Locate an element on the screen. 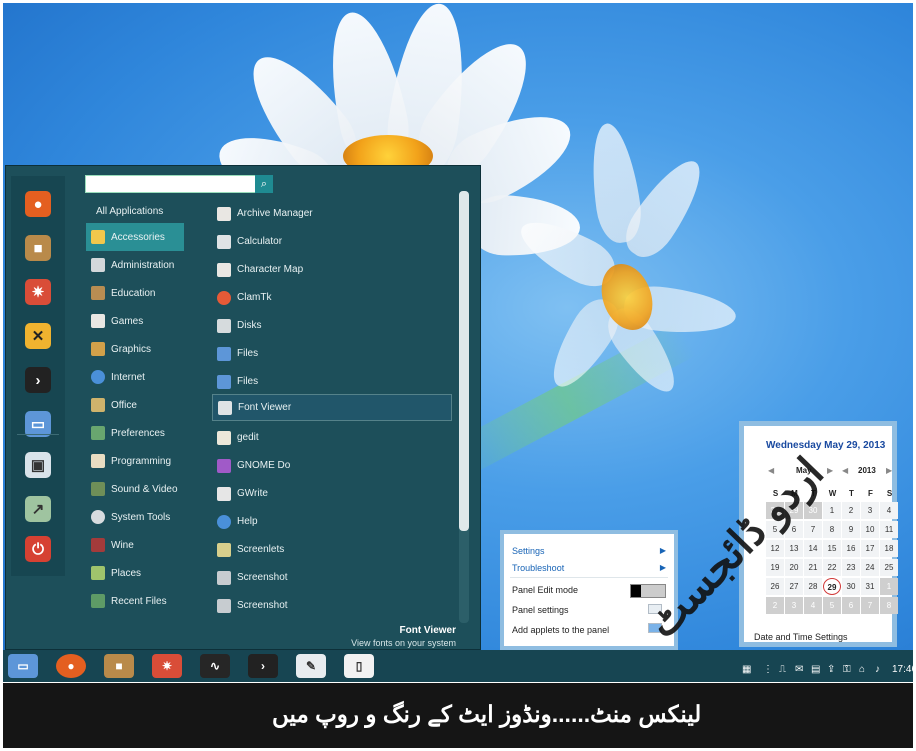 The image size is (916, 751). taskbar-terminal-icon: › is located at coordinates (263, 666).